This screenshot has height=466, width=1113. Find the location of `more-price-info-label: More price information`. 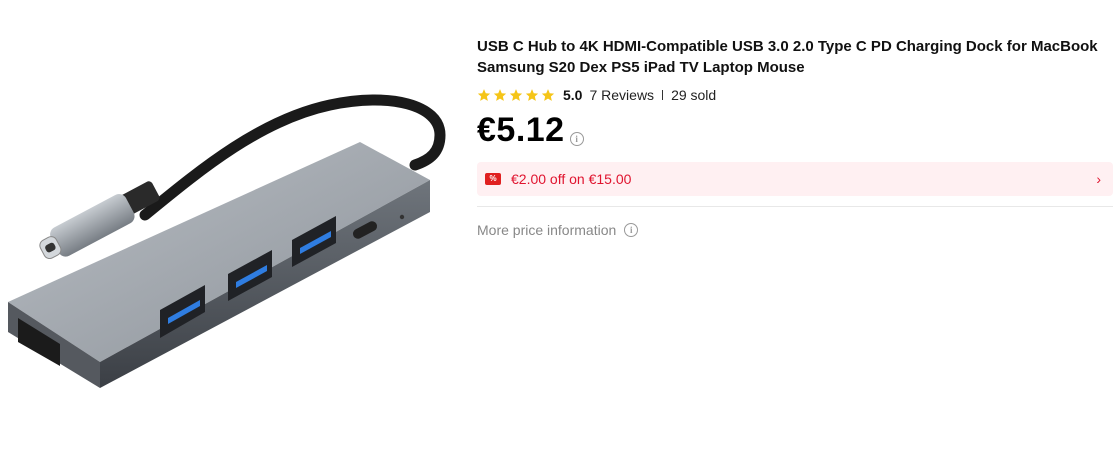

more-price-info-label: More price information is located at coordinates (547, 230).